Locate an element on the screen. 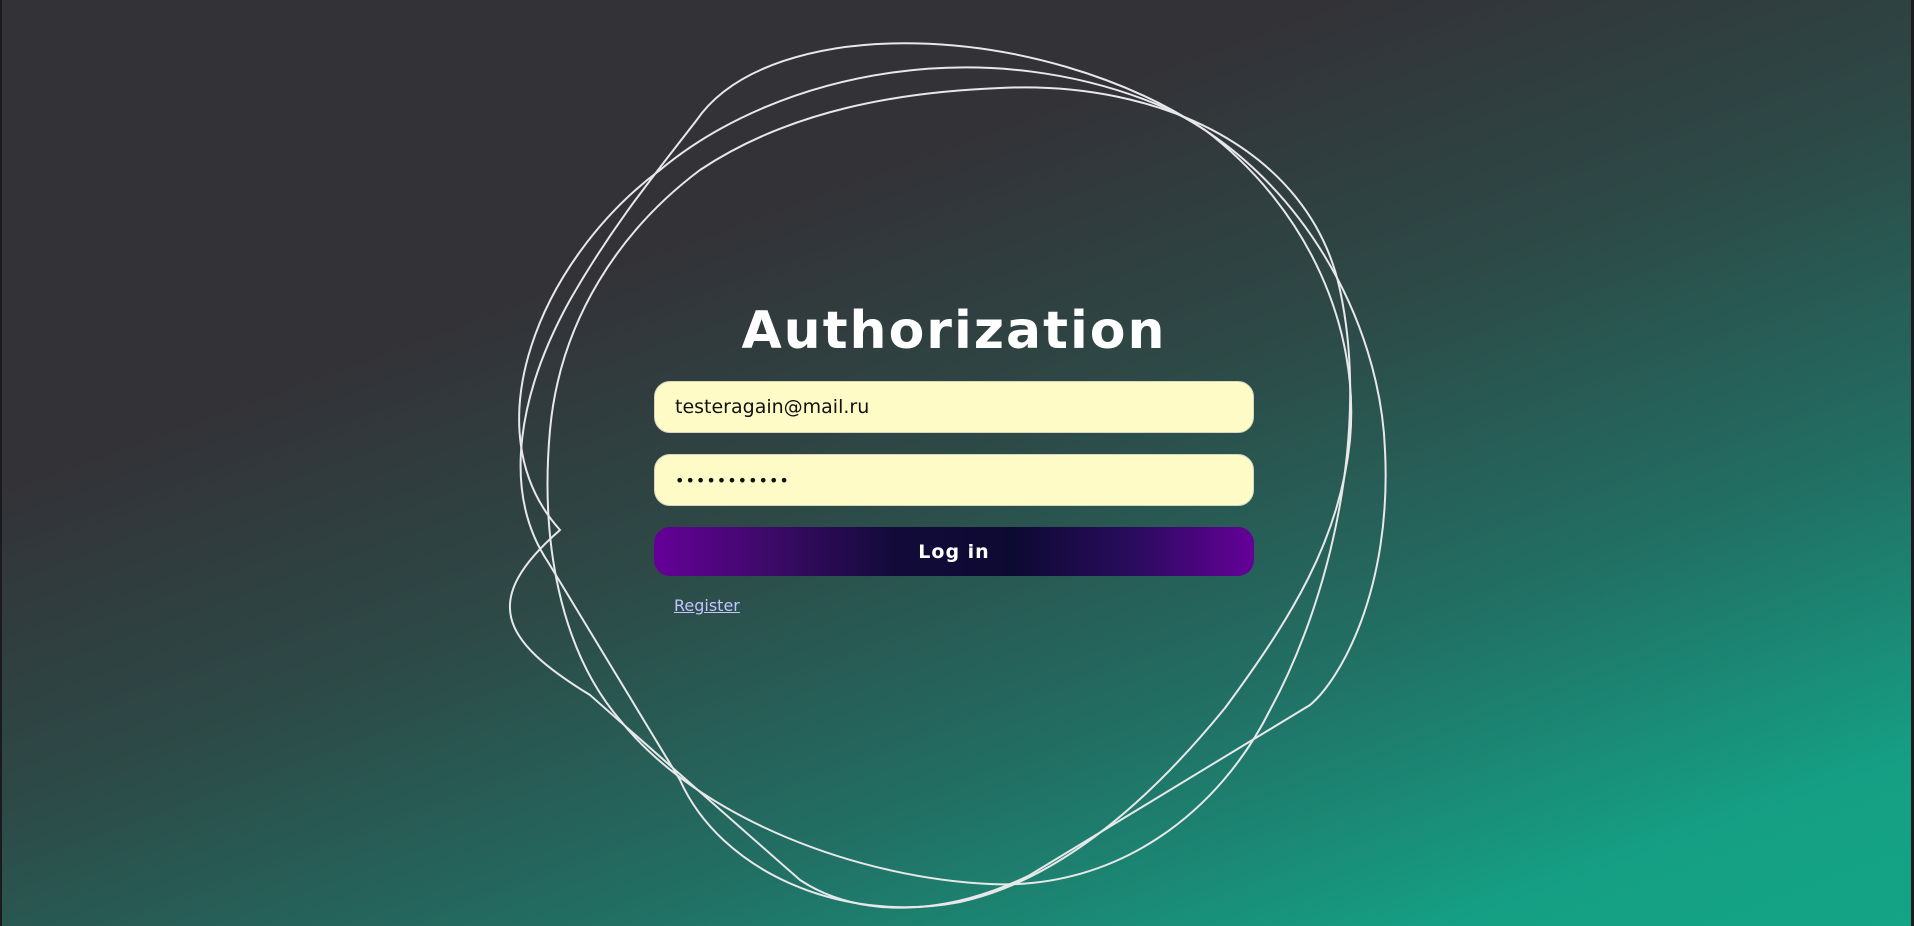  page-title: Authorization is located at coordinates (954, 331).